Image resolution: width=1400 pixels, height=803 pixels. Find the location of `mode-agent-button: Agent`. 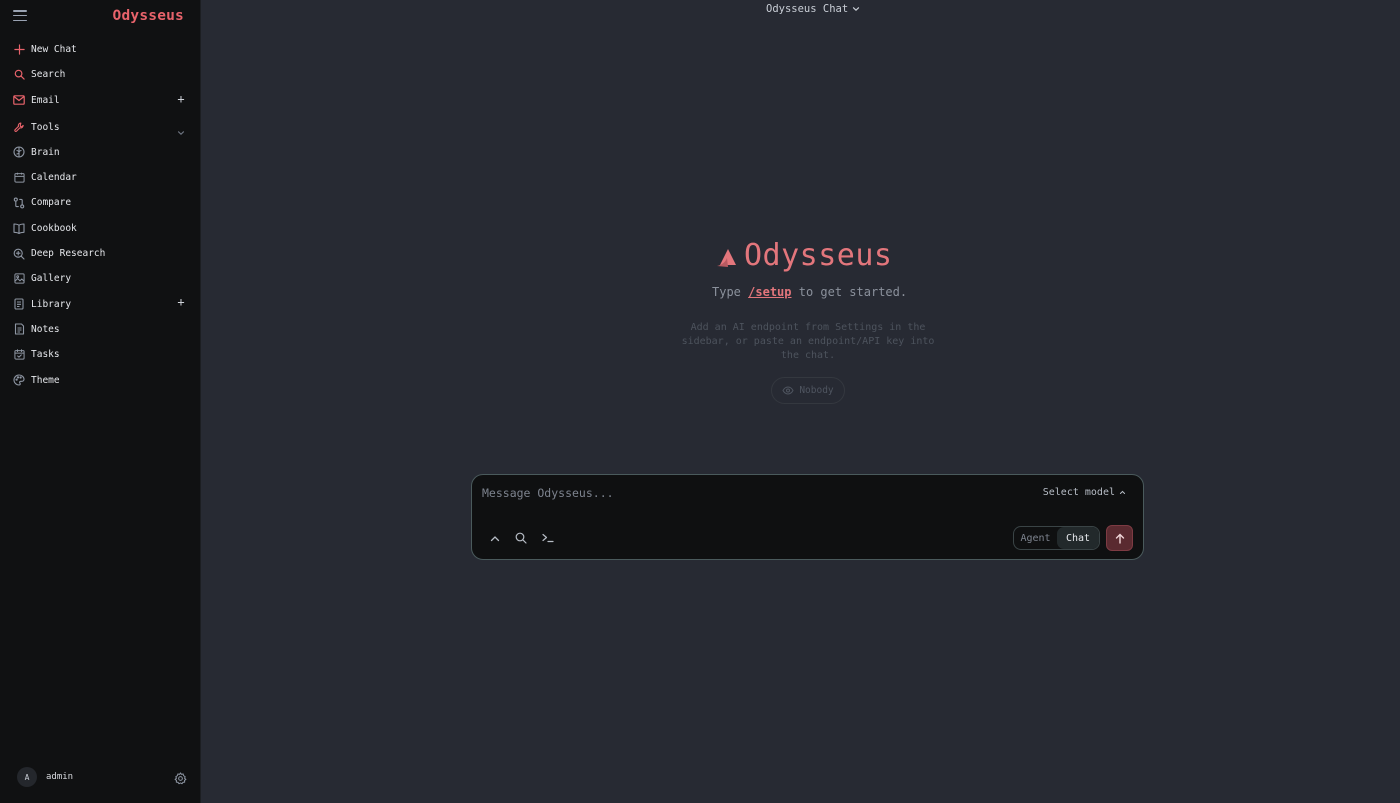

mode-agent-button: Agent is located at coordinates (1035, 538).